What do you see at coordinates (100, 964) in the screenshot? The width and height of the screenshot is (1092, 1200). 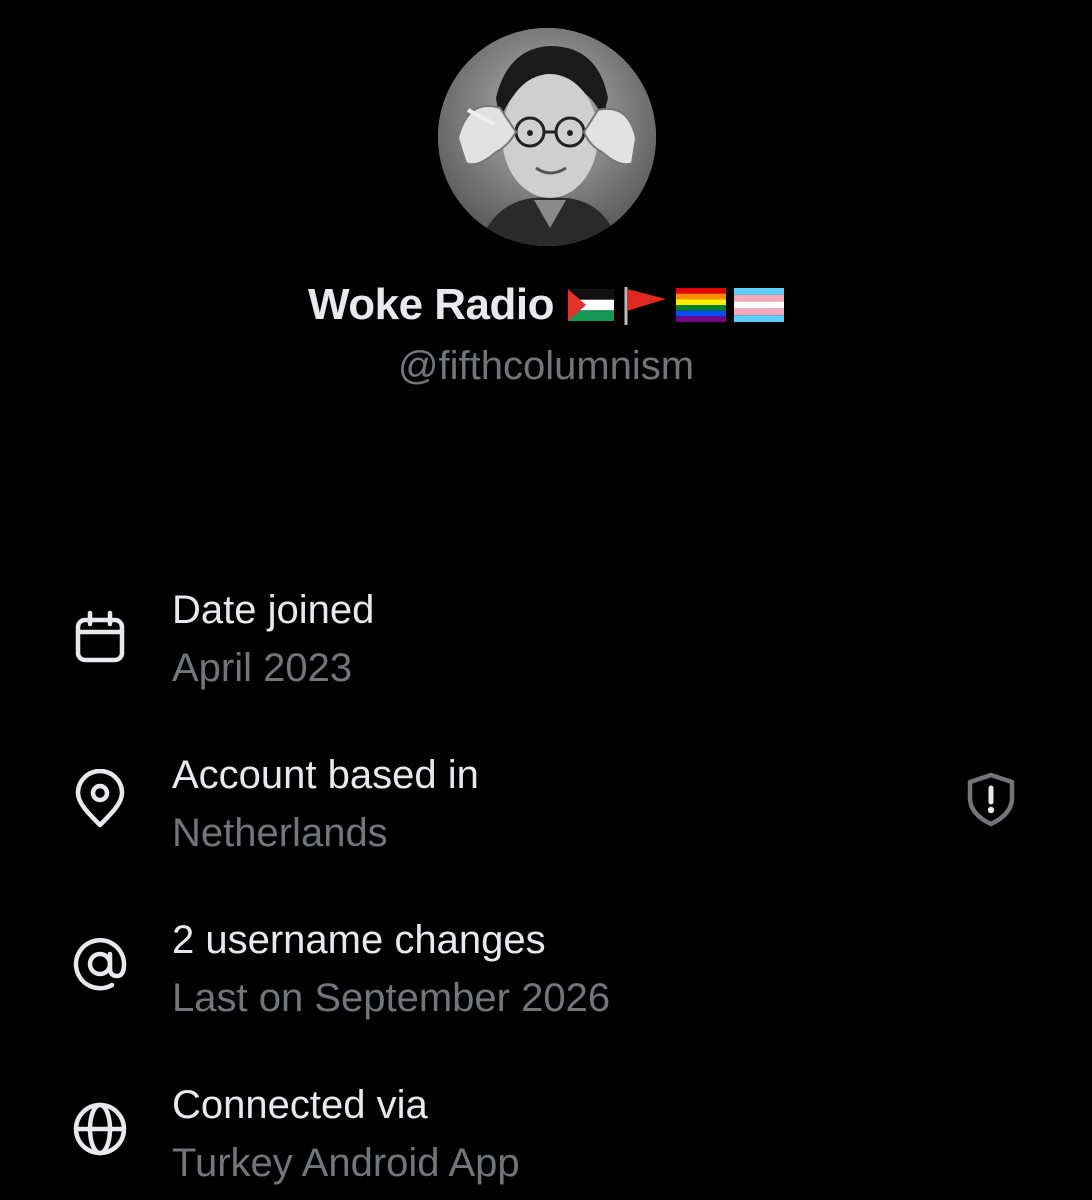 I see `at-sign-icon` at bounding box center [100, 964].